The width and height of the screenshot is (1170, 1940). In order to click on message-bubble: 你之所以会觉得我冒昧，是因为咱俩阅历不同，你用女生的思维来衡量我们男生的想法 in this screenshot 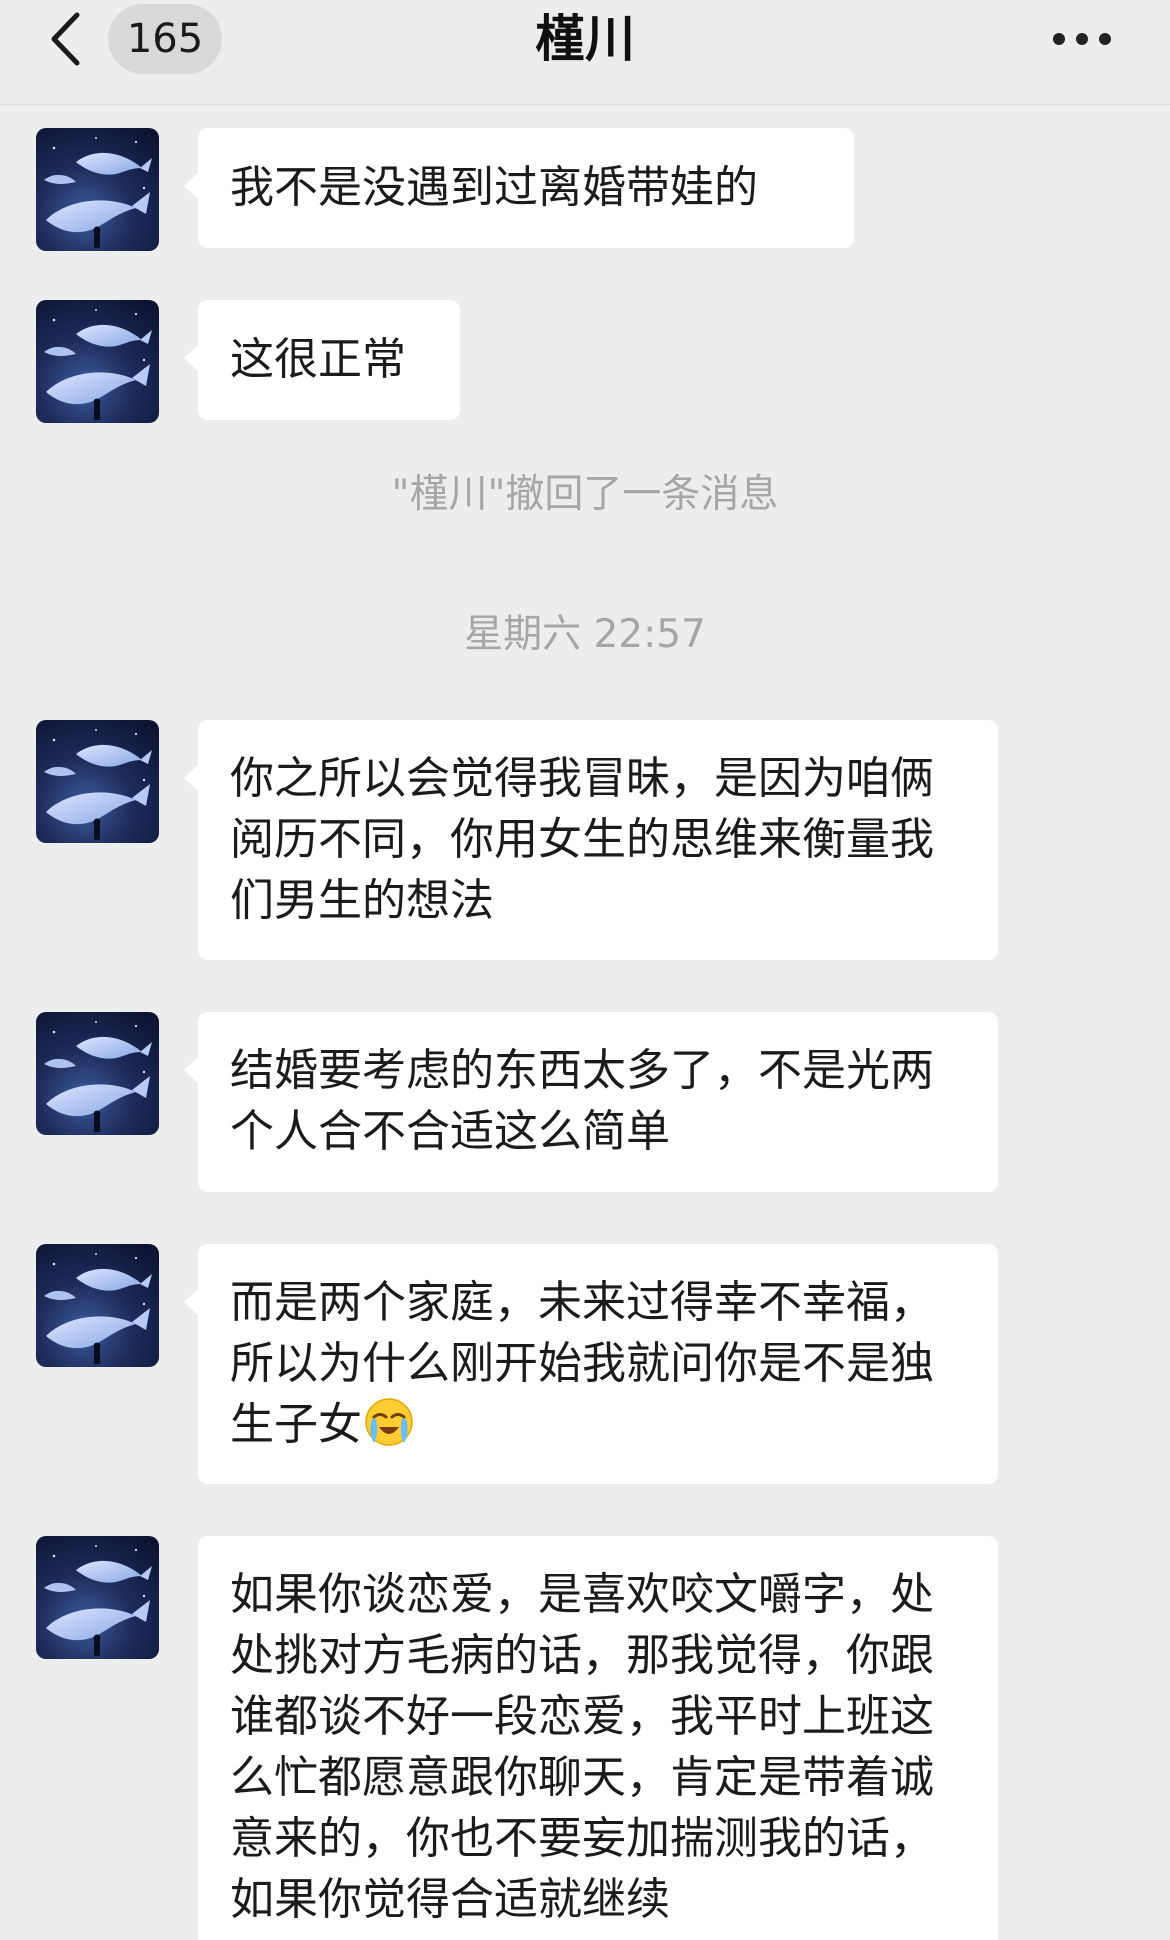, I will do `click(591, 840)`.